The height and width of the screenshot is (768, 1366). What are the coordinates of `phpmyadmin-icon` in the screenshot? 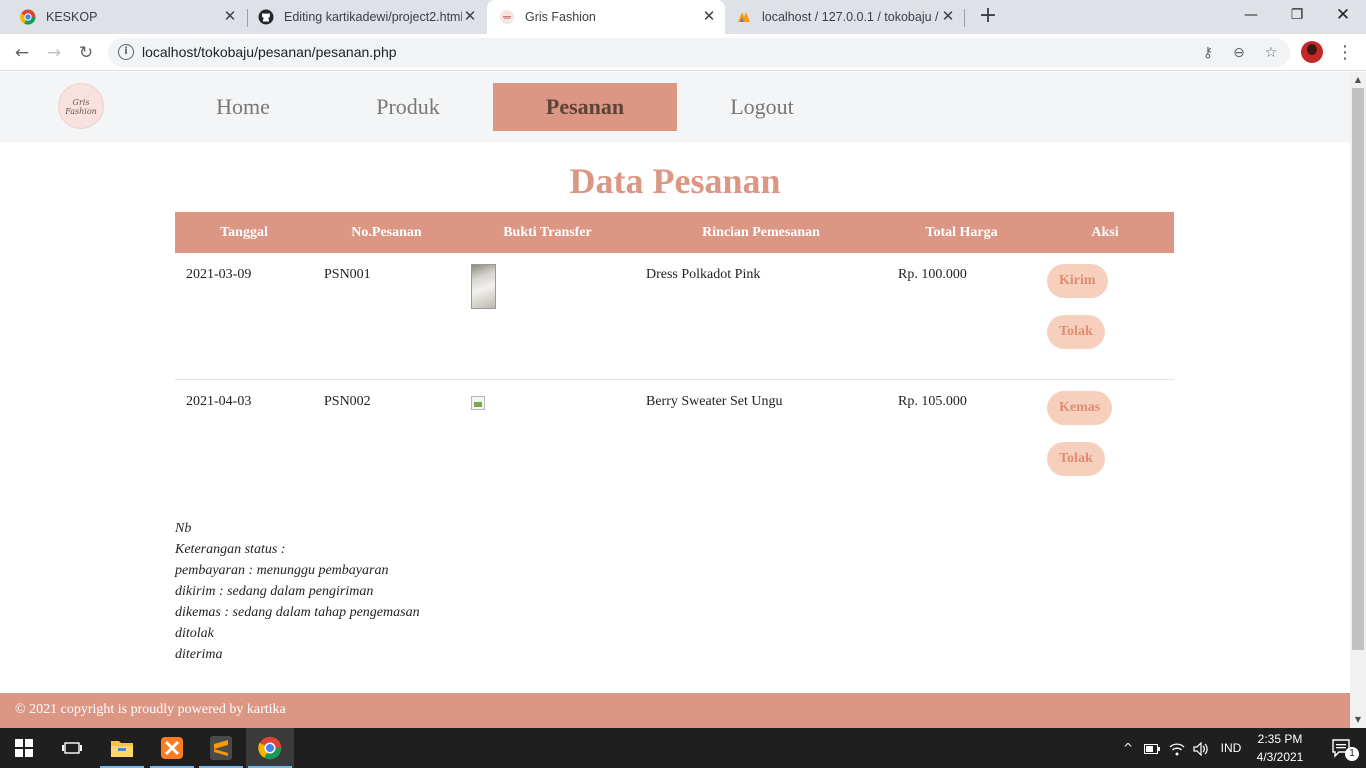 It's located at (744, 17).